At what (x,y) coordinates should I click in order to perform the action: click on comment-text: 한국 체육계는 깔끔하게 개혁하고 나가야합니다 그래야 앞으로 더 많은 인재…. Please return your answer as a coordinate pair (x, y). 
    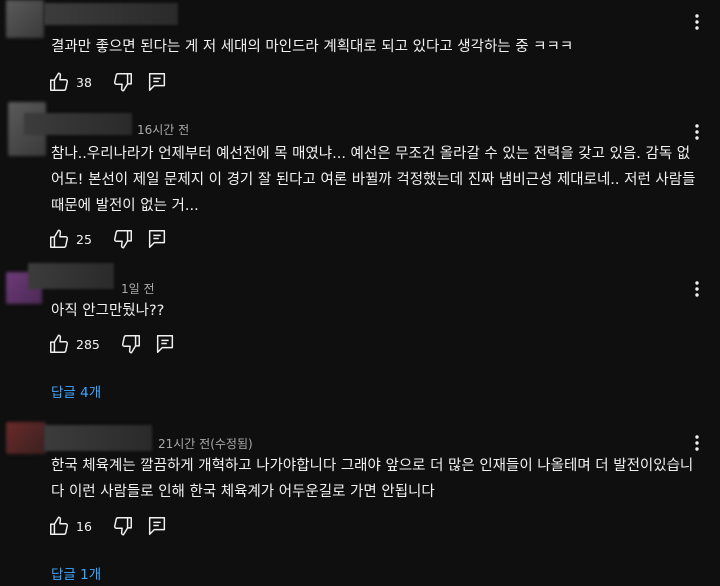
    Looking at the image, I should click on (372, 479).